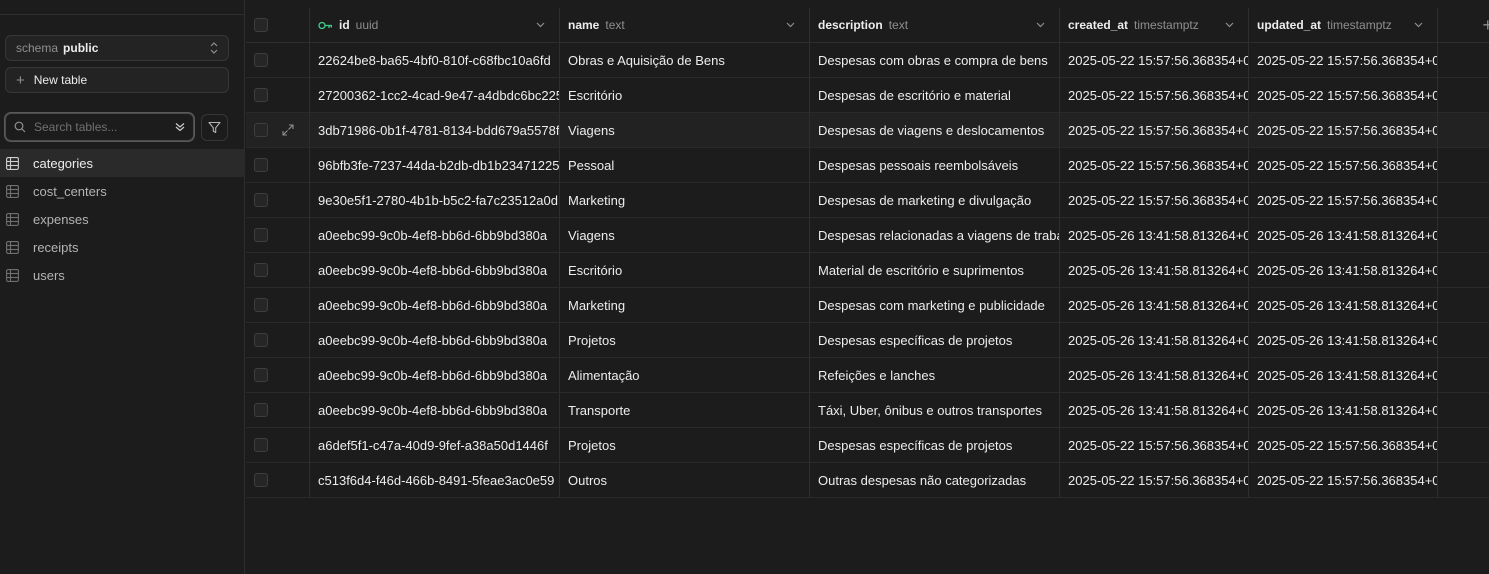 The width and height of the screenshot is (1489, 574). I want to click on add-column-button: +, so click(1485, 25).